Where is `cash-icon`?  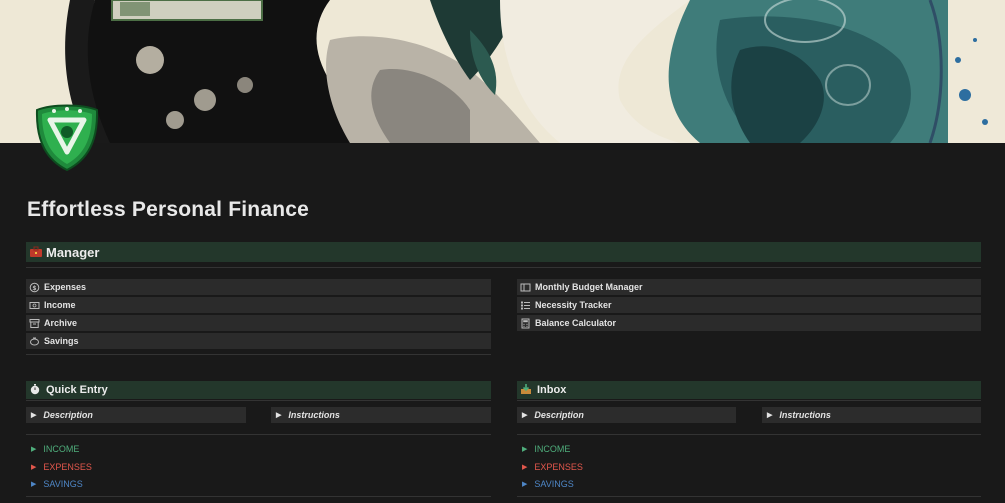
cash-icon is located at coordinates (34, 305).